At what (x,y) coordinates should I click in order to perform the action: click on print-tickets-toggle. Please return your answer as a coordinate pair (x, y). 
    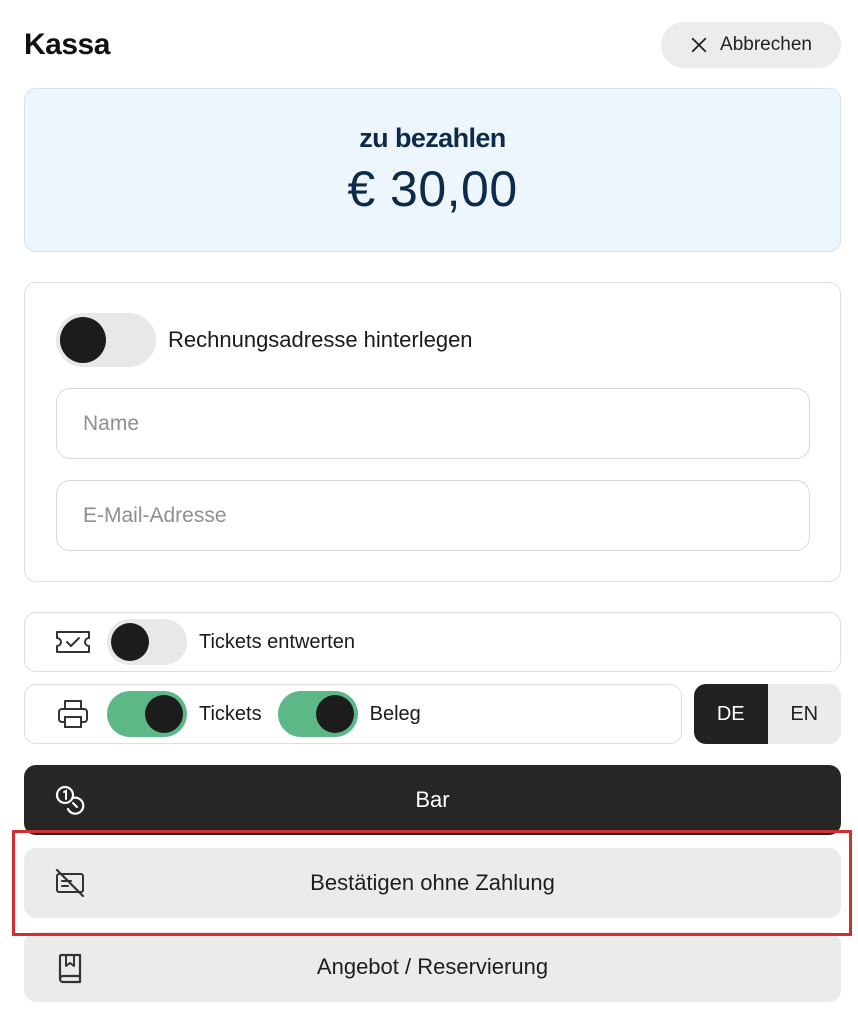
    Looking at the image, I should click on (147, 714).